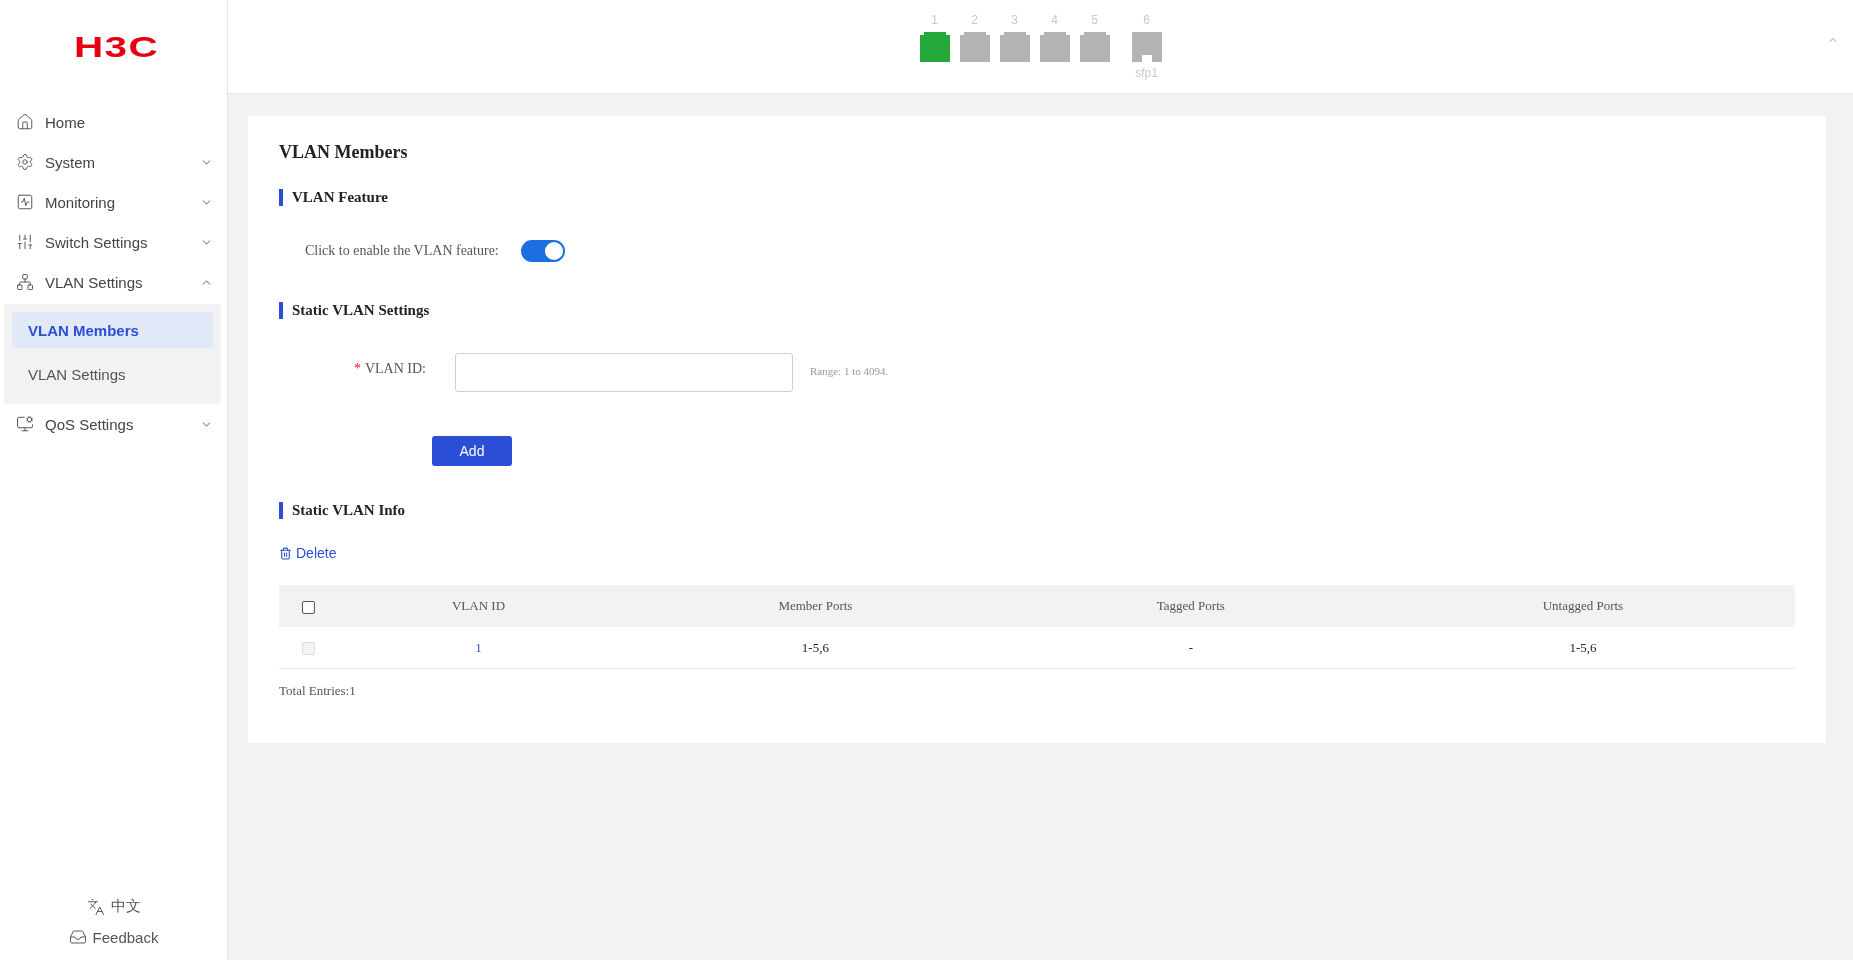  Describe the element at coordinates (402, 251) in the screenshot. I see `toggle-label: Click to enable the VLAN feature:` at that location.